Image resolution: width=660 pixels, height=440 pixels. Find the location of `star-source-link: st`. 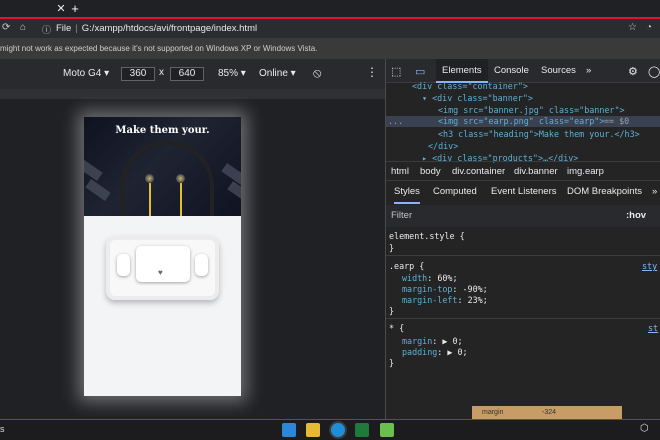

star-source-link: st is located at coordinates (653, 328).